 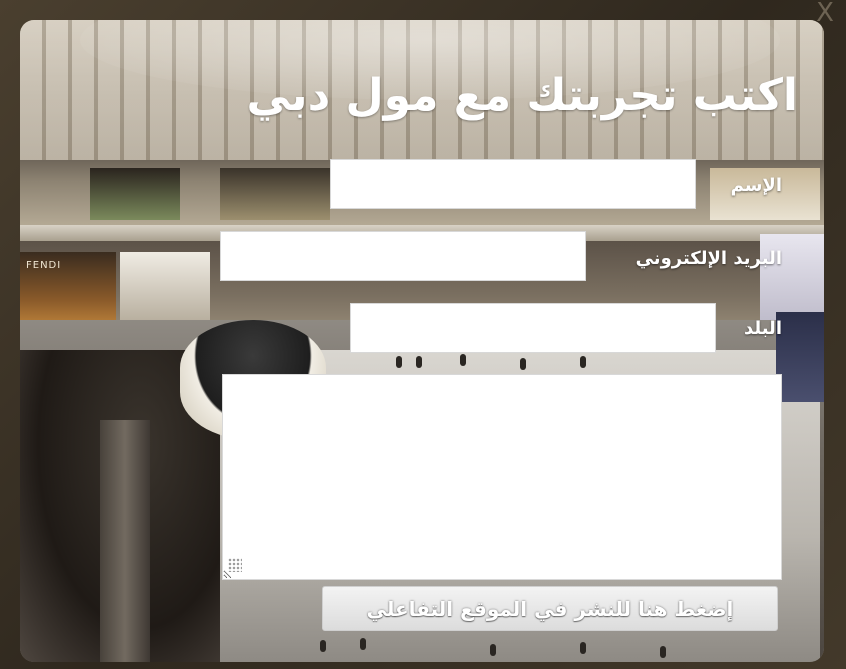 I want to click on email-input, so click(x=403, y=256).